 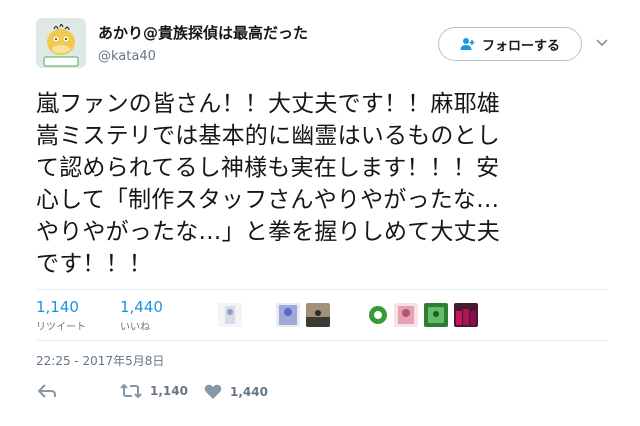 I want to click on likes-label: いいね, so click(x=135, y=327).